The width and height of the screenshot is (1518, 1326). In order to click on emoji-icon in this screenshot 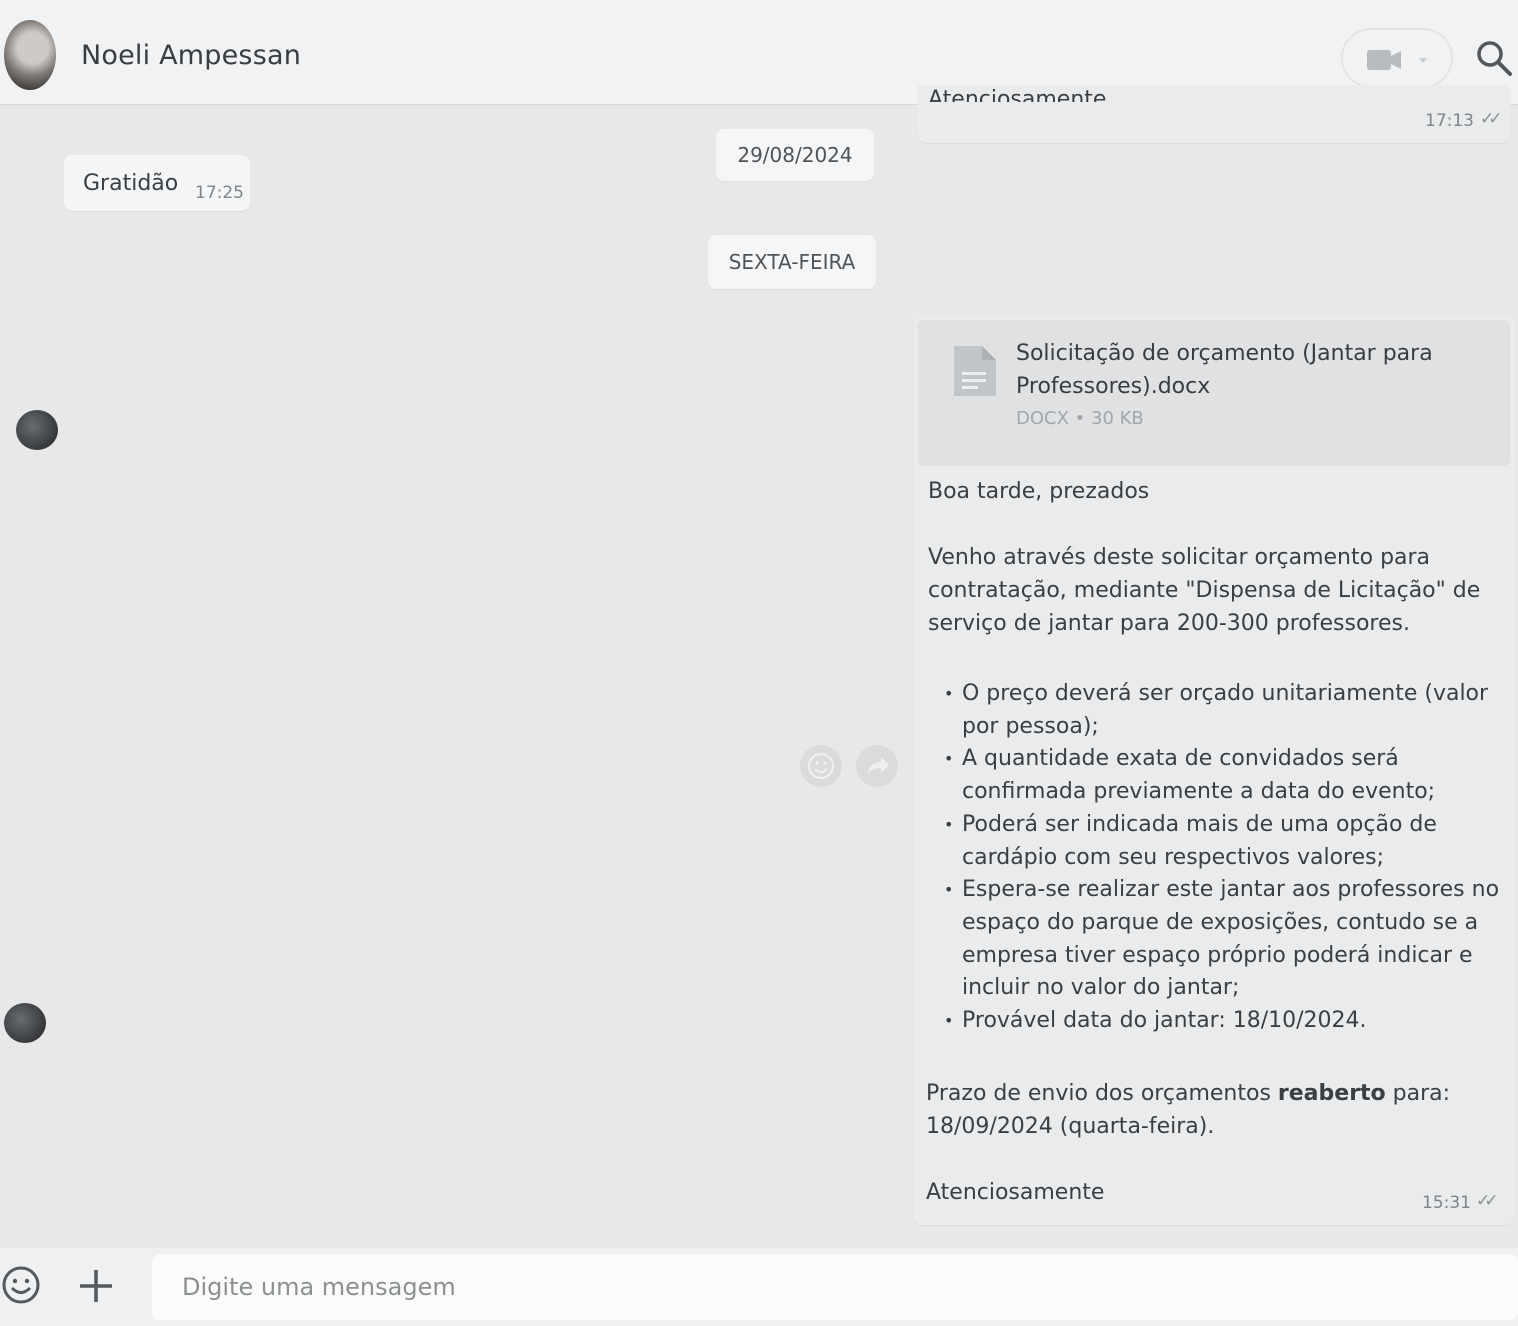, I will do `click(21, 1285)`.